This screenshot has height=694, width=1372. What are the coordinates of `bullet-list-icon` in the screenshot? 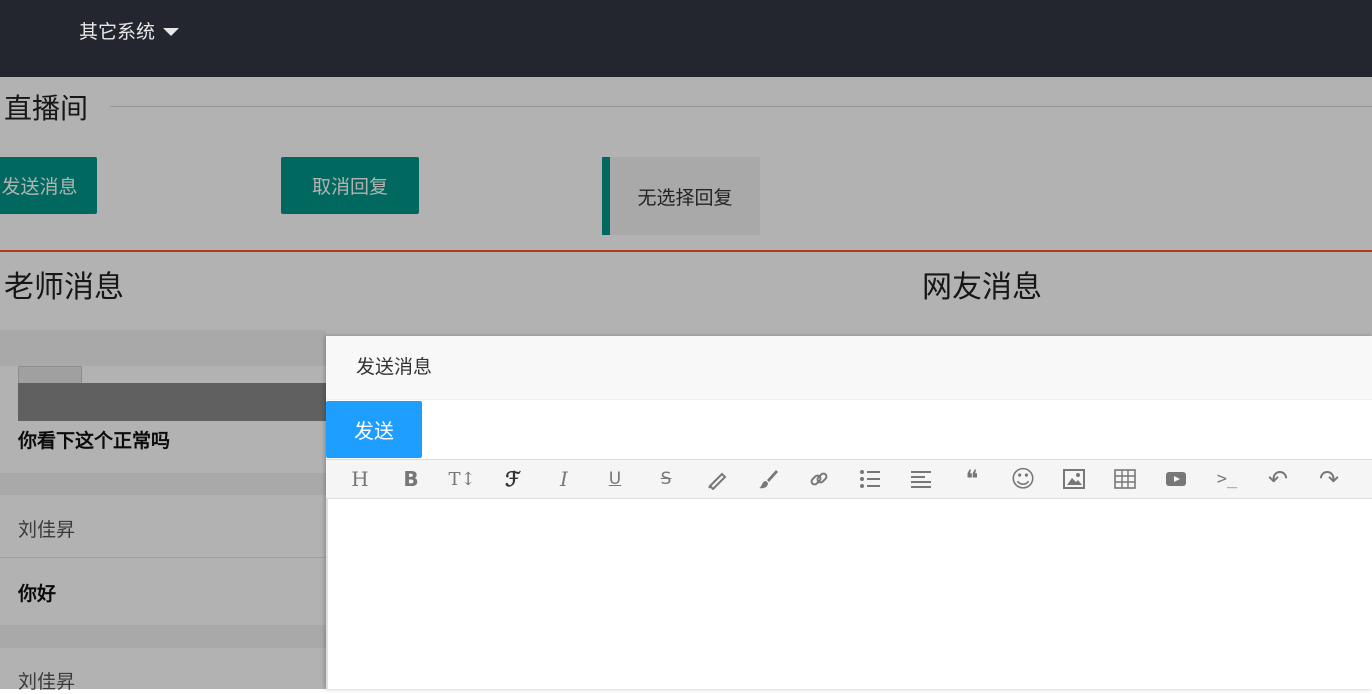 It's located at (870, 479).